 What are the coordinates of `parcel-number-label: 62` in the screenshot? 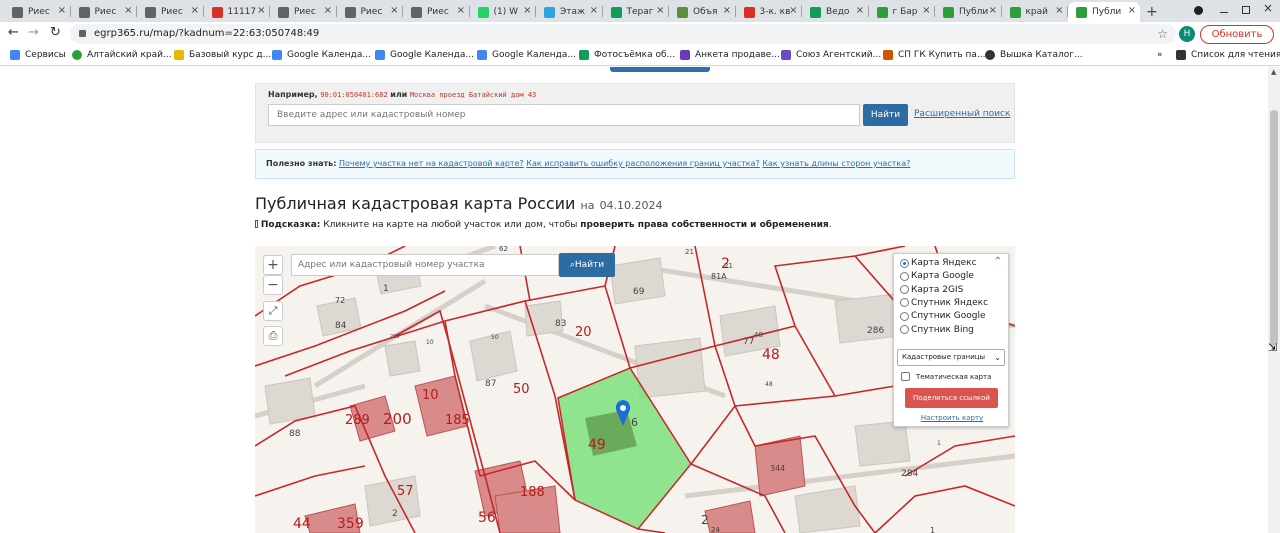 It's located at (503, 249).